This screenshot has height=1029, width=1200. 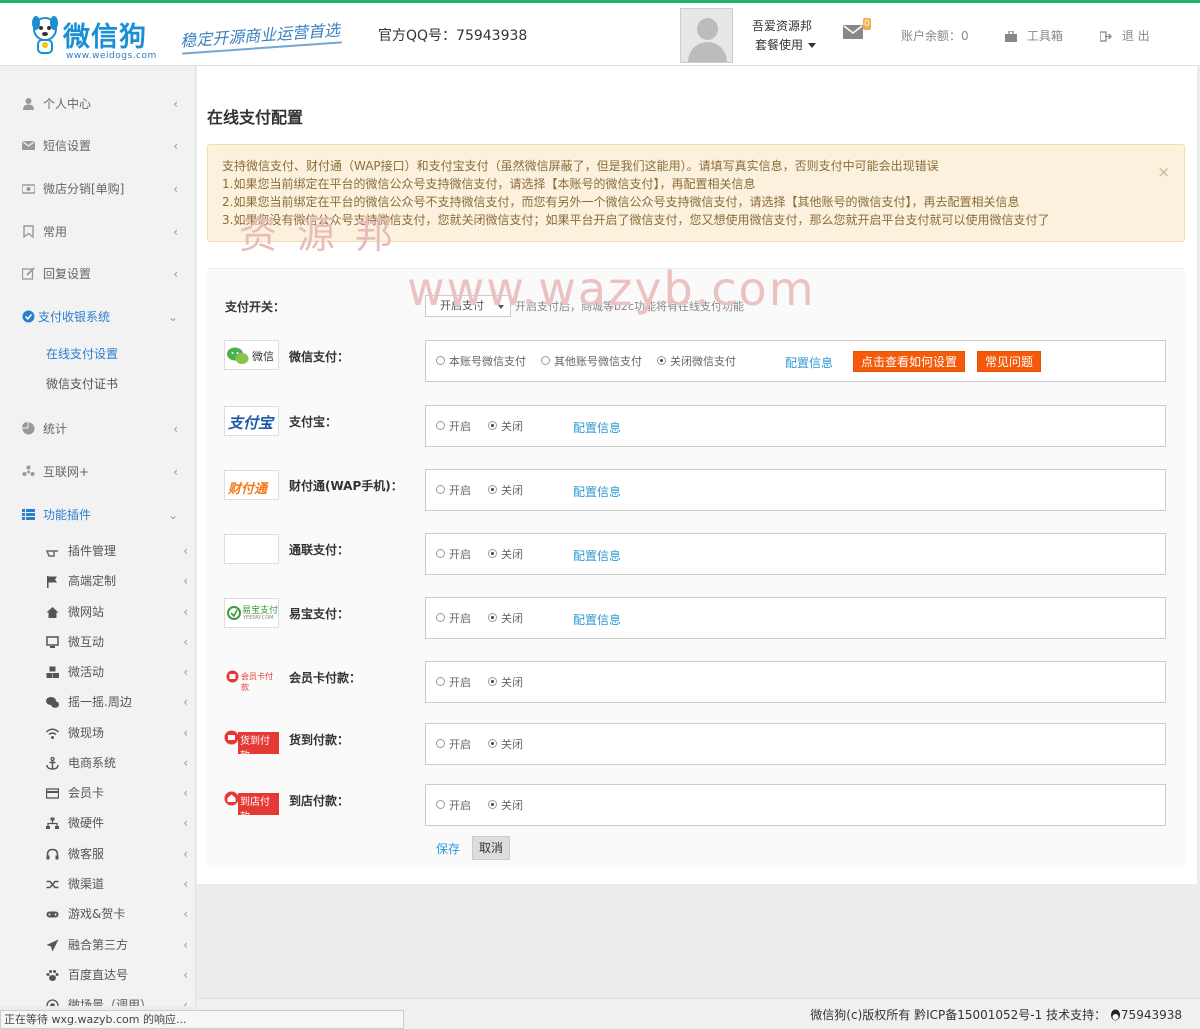 What do you see at coordinates (703, 361) in the screenshot?
I see `radio-label: 关闭微信支付` at bounding box center [703, 361].